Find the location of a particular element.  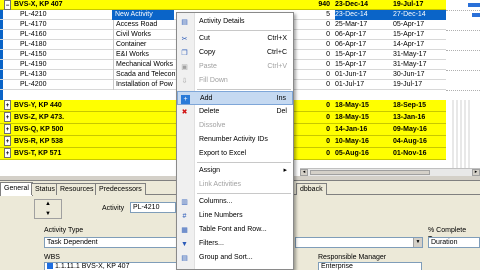

activity-navigator: ▲ ▼ is located at coordinates (48, 209).